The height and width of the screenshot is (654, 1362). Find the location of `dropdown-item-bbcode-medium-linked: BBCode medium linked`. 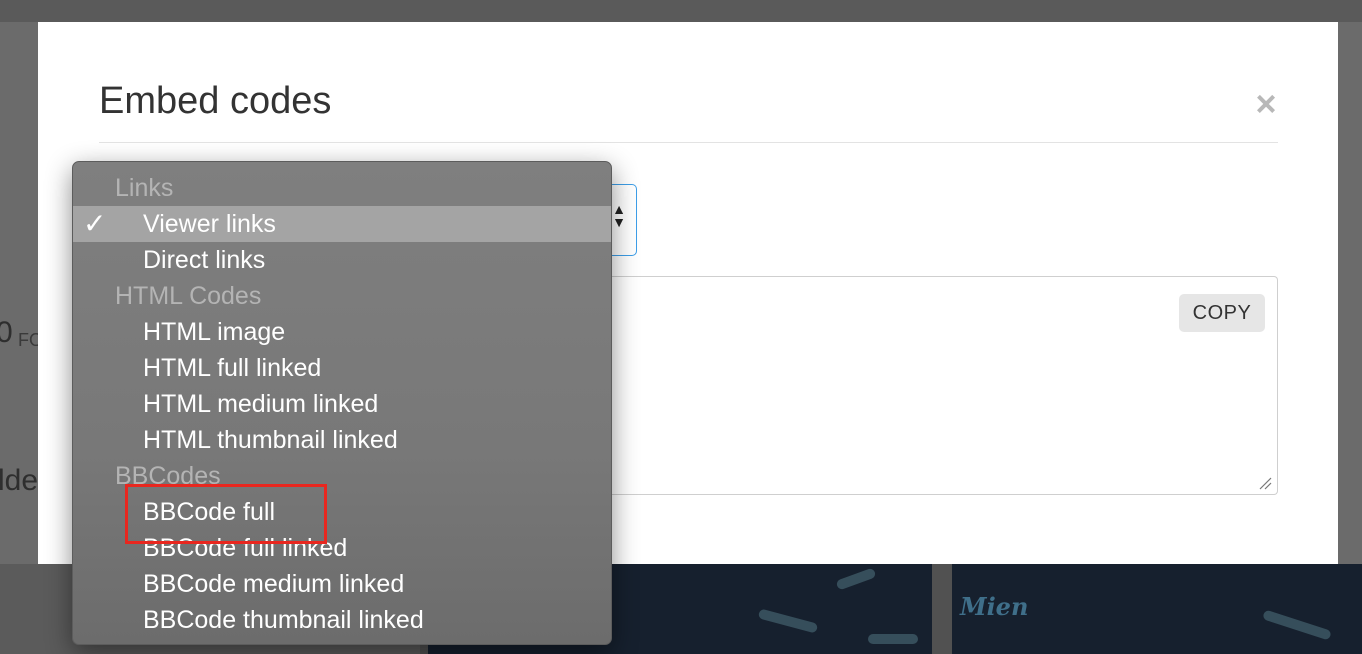

dropdown-item-bbcode-medium-linked: BBCode medium linked is located at coordinates (342, 584).